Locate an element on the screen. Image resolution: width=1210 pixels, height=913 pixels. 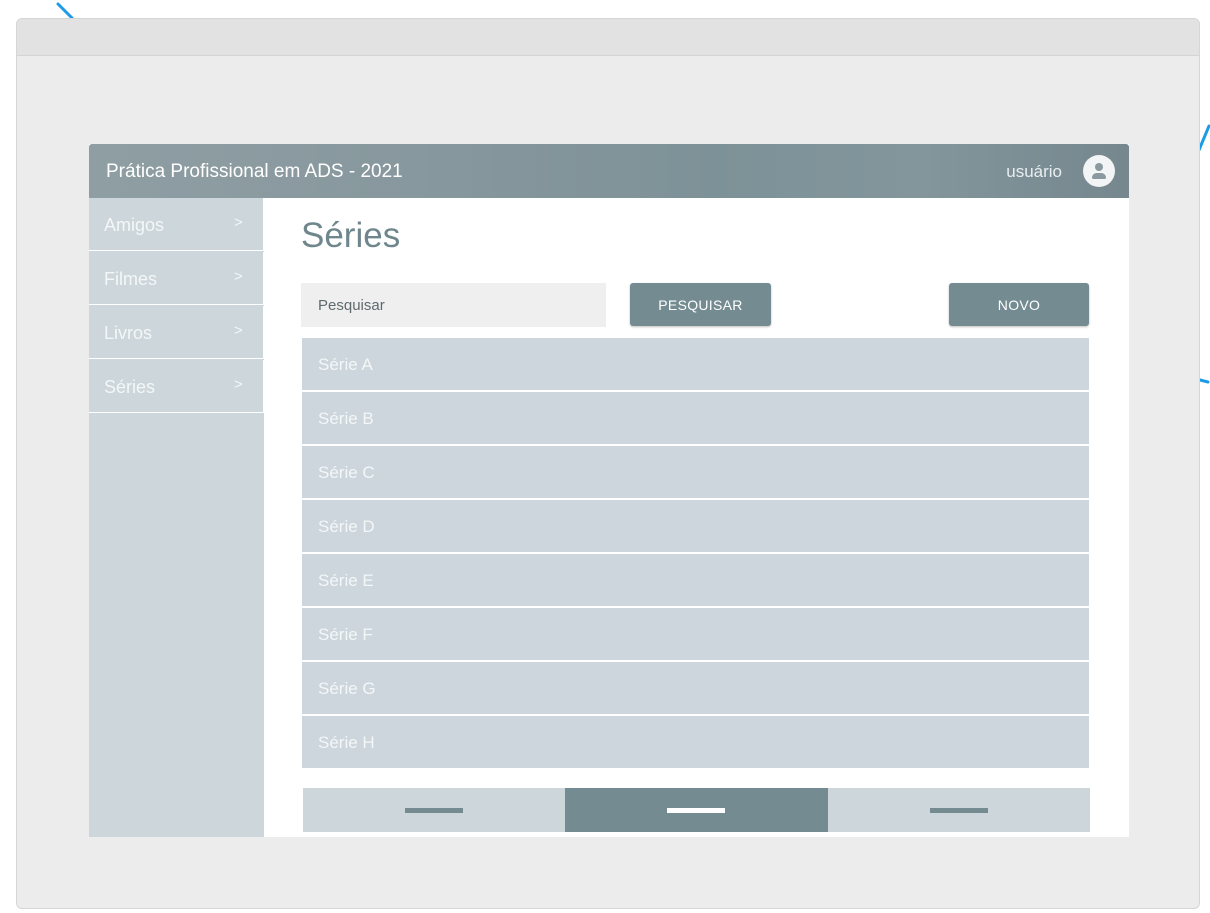
list-item-label: Série F is located at coordinates (345, 634).